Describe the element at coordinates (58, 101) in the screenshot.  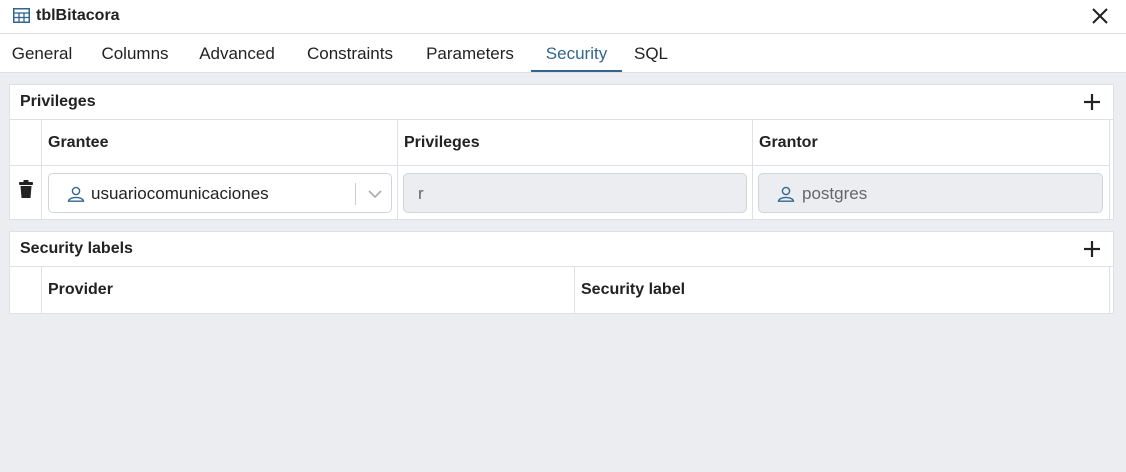
I see `privileges-title: Privileges` at that location.